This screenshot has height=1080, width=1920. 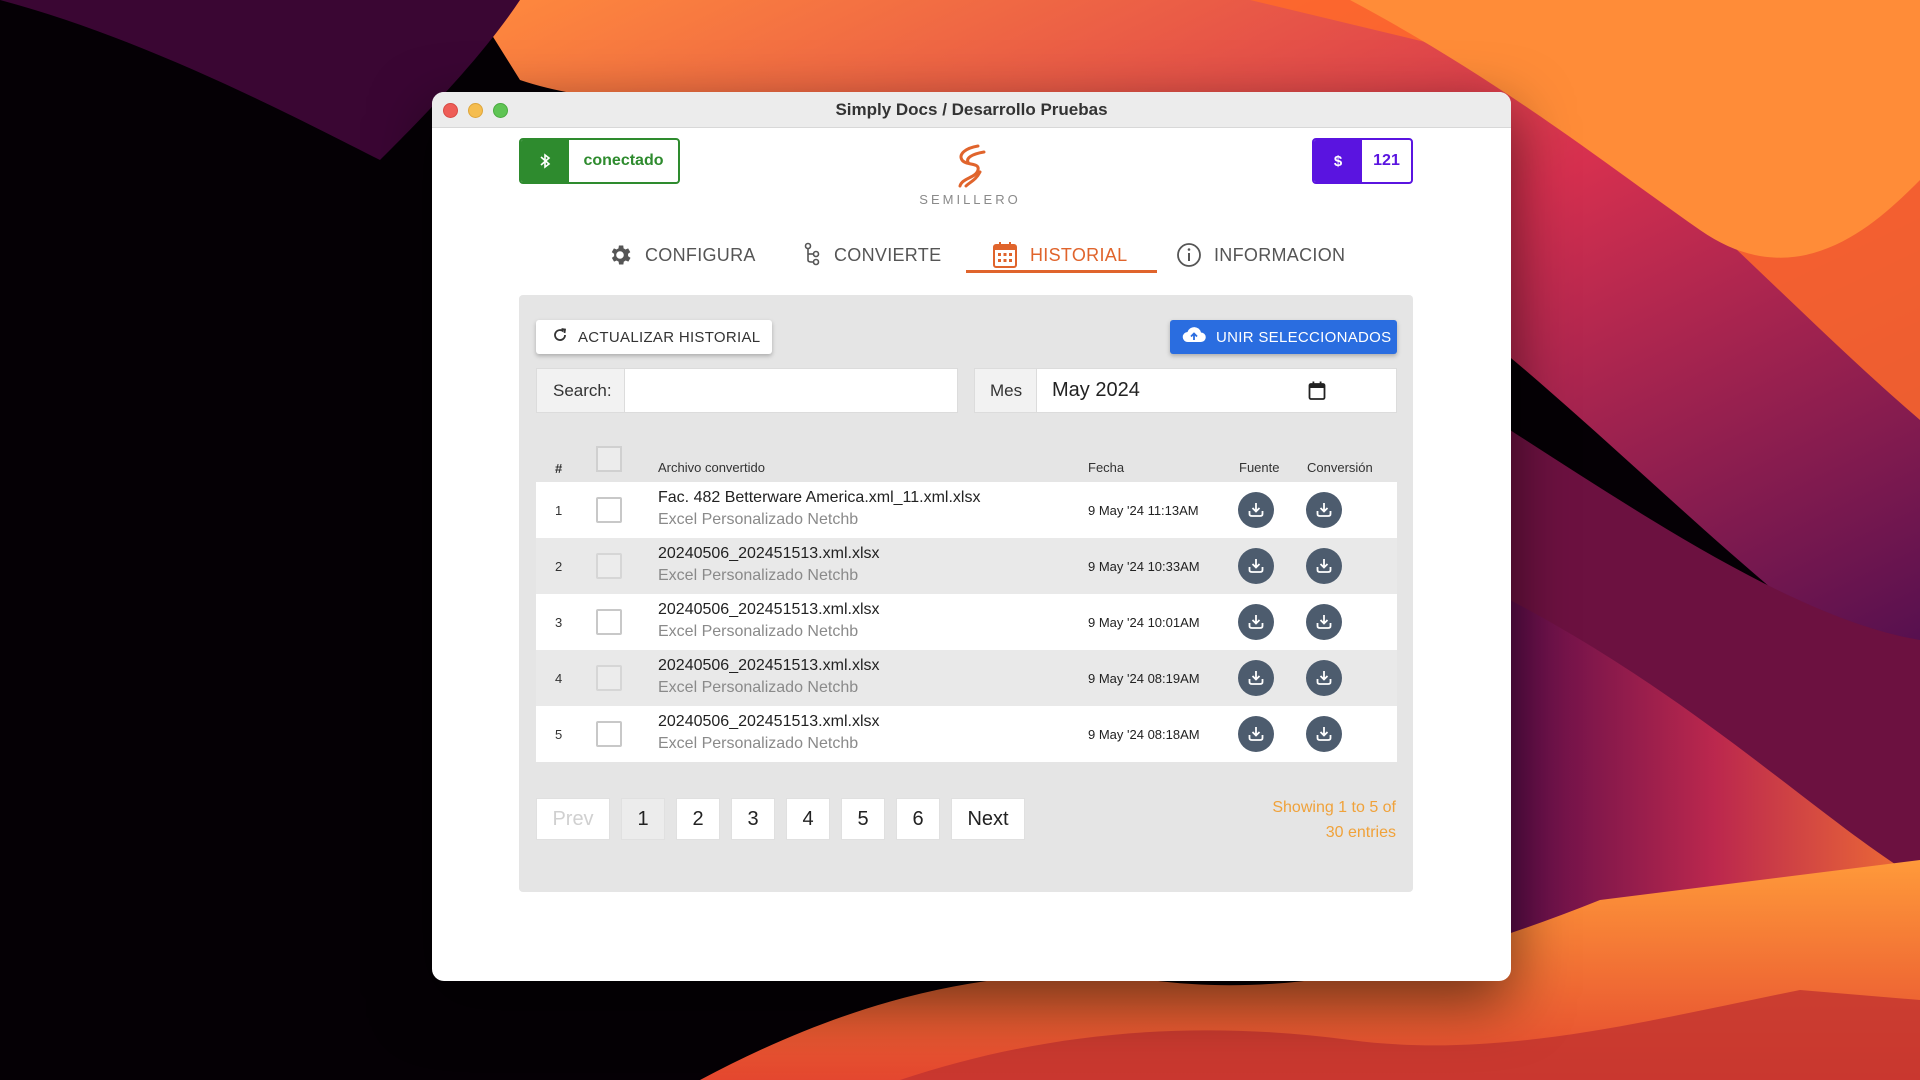 I want to click on search-field: Search:, so click(x=747, y=390).